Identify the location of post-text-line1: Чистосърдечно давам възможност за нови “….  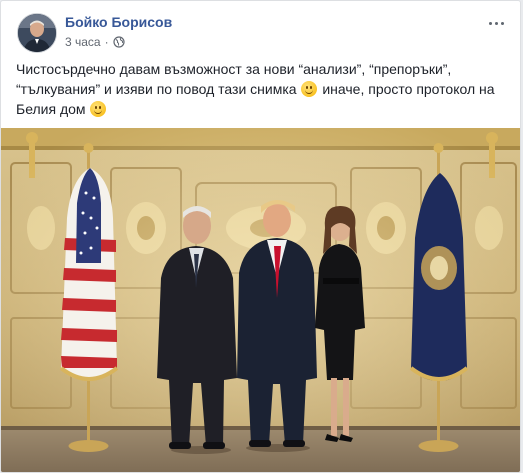
(234, 69).